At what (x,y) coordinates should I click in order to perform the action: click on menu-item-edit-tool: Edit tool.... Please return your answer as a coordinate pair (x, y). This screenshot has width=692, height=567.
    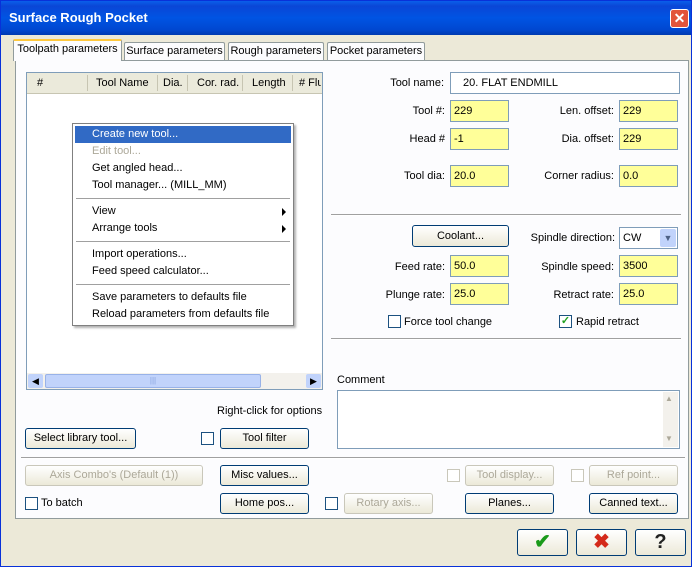
    Looking at the image, I should click on (183, 151).